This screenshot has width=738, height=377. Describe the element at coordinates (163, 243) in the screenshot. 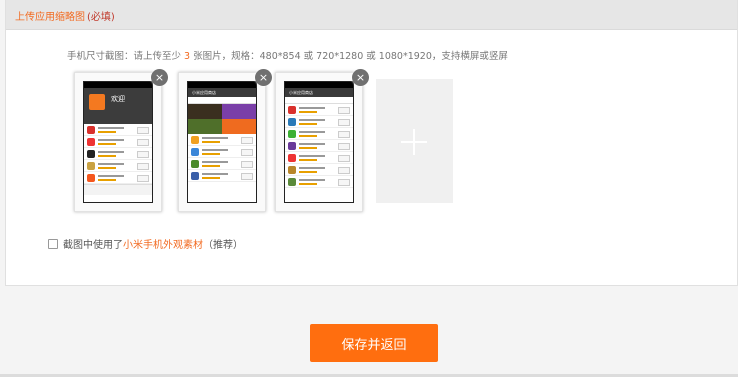

I see `mi-appearance-link: 小米手机外观素材` at that location.